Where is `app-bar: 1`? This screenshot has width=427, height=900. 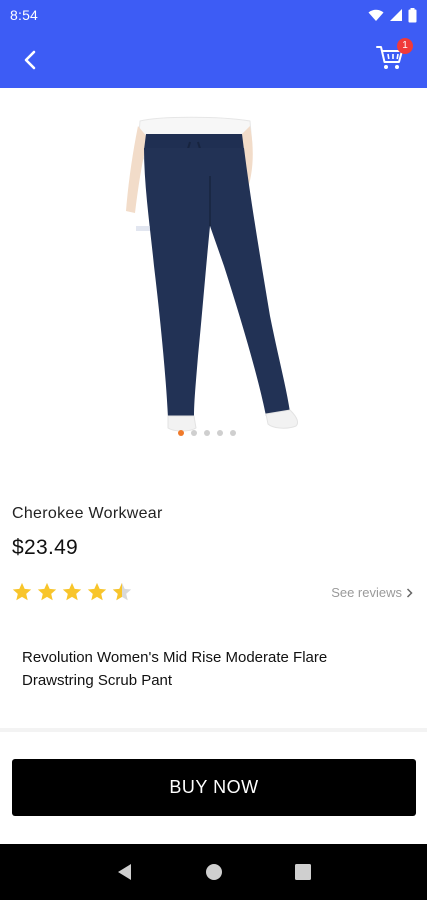
app-bar: 1 is located at coordinates (213, 59).